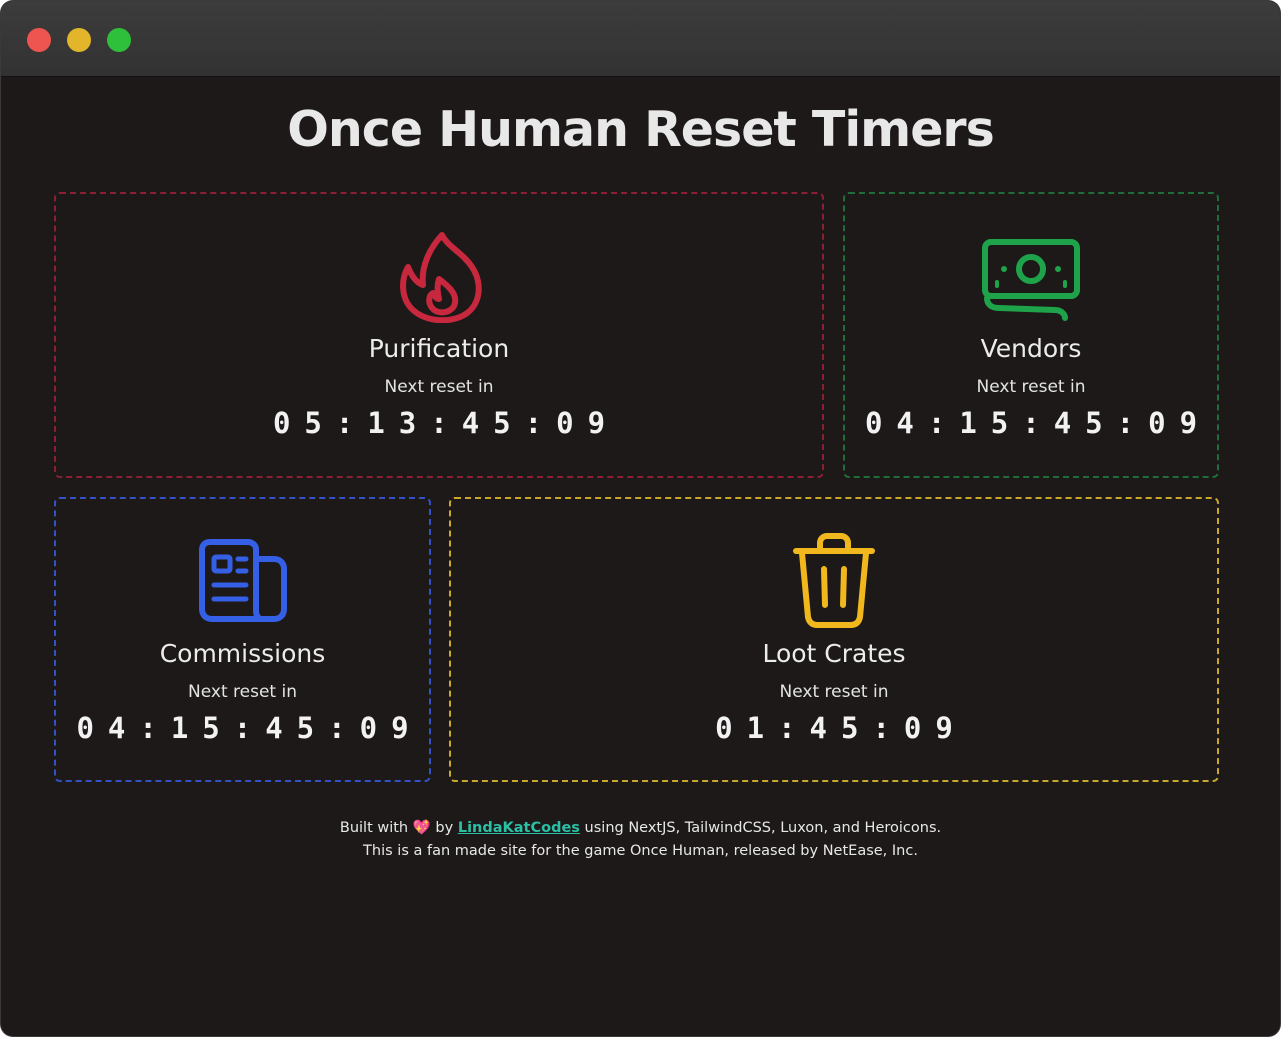  What do you see at coordinates (441, 277) in the screenshot?
I see `fire-icon` at bounding box center [441, 277].